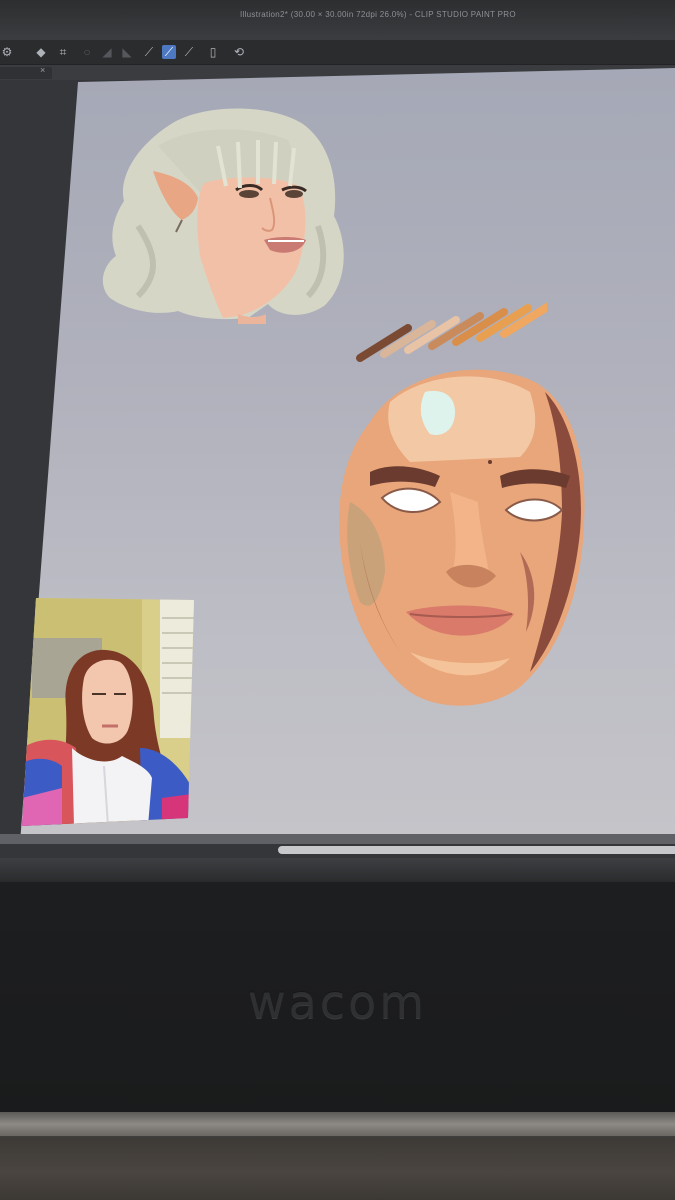  What do you see at coordinates (337, 1165) in the screenshot?
I see `desk-surface` at bounding box center [337, 1165].